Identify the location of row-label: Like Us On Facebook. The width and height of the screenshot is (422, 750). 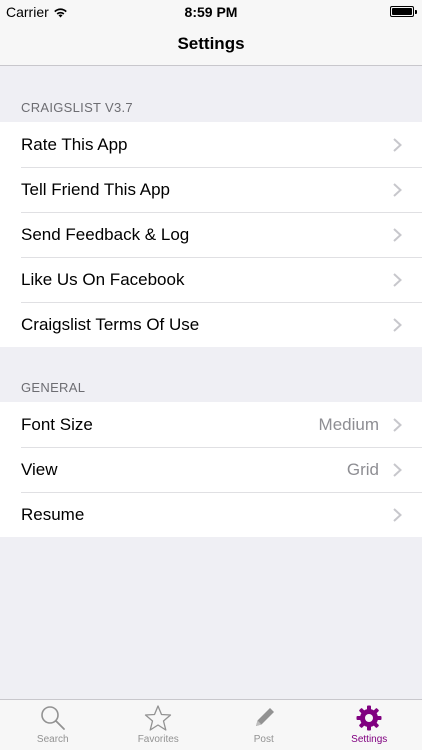
(103, 279).